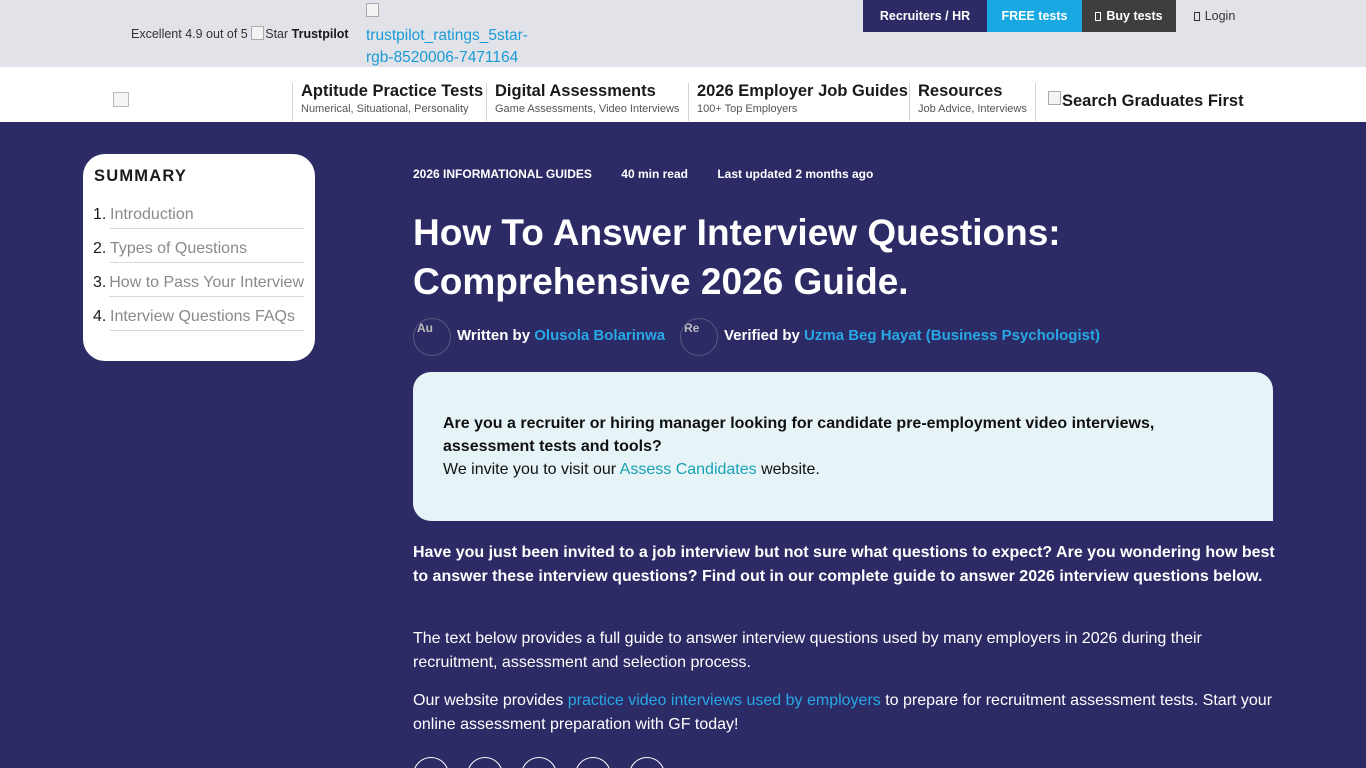 This screenshot has height=768, width=1366. What do you see at coordinates (575, 91) in the screenshot?
I see `nav-item-title: Digital Assessments` at bounding box center [575, 91].